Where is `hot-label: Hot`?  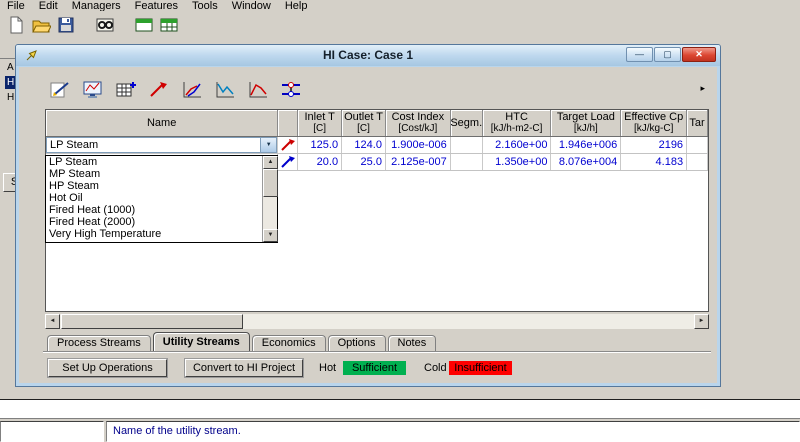 hot-label: Hot is located at coordinates (328, 368).